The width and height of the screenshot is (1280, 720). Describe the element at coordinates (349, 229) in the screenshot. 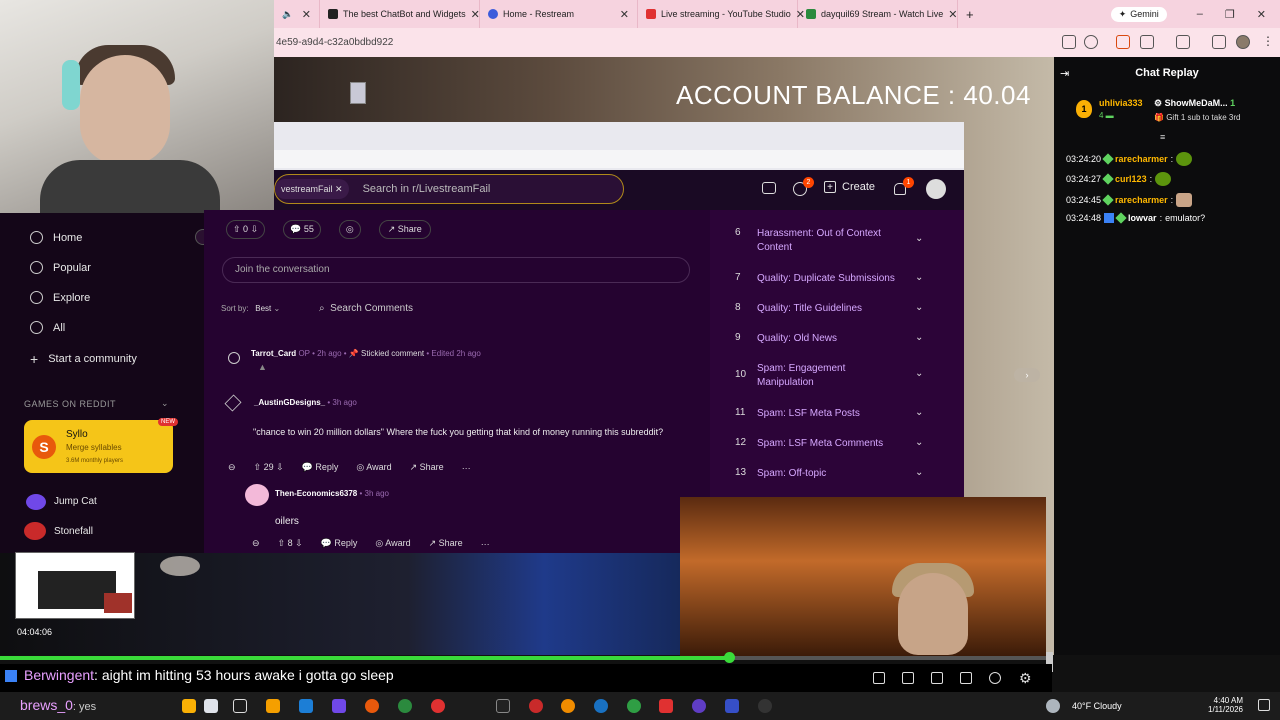

I see `award-icon: ◎` at that location.